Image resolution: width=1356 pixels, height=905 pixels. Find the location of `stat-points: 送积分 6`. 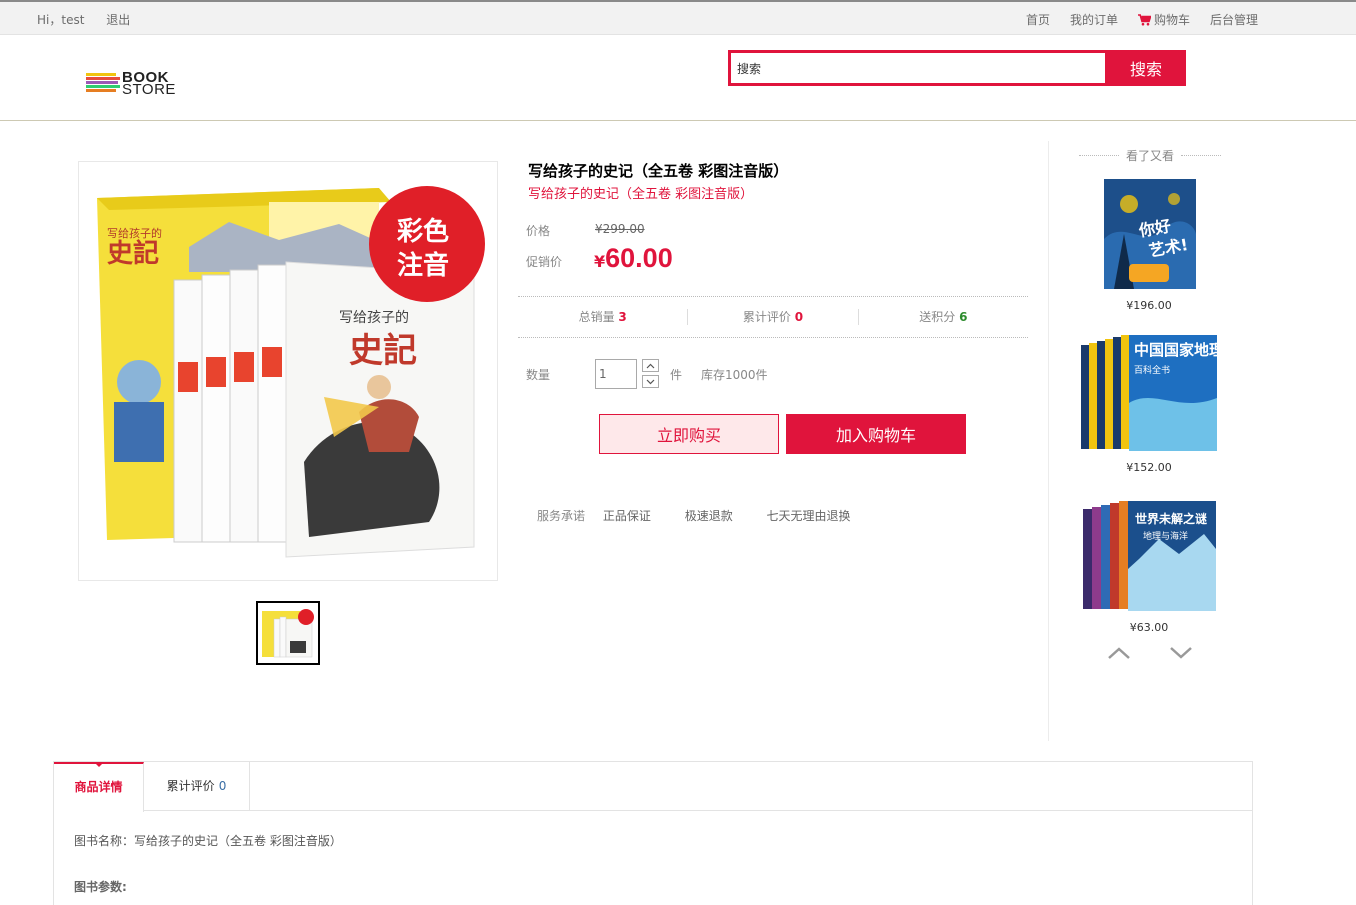

stat-points: 送积分 6 is located at coordinates (942, 317).